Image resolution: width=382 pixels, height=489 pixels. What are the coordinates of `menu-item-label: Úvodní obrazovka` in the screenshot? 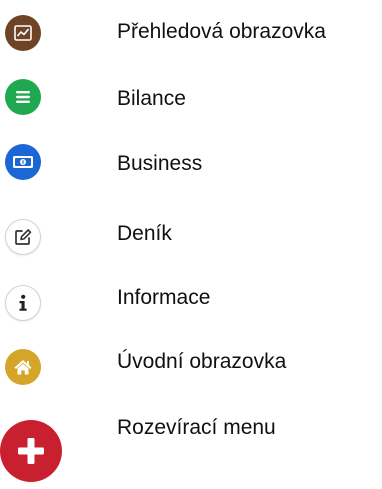 It's located at (202, 361).